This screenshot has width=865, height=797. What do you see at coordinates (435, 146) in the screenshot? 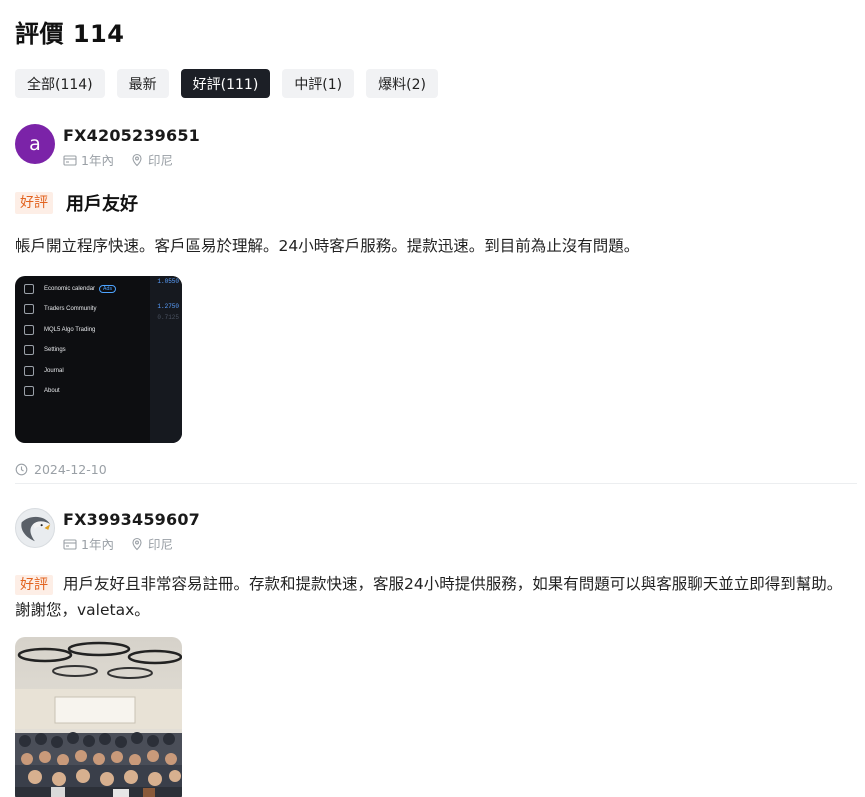
I see `review-user-row: a FX4205239651 1年內 印尼` at bounding box center [435, 146].